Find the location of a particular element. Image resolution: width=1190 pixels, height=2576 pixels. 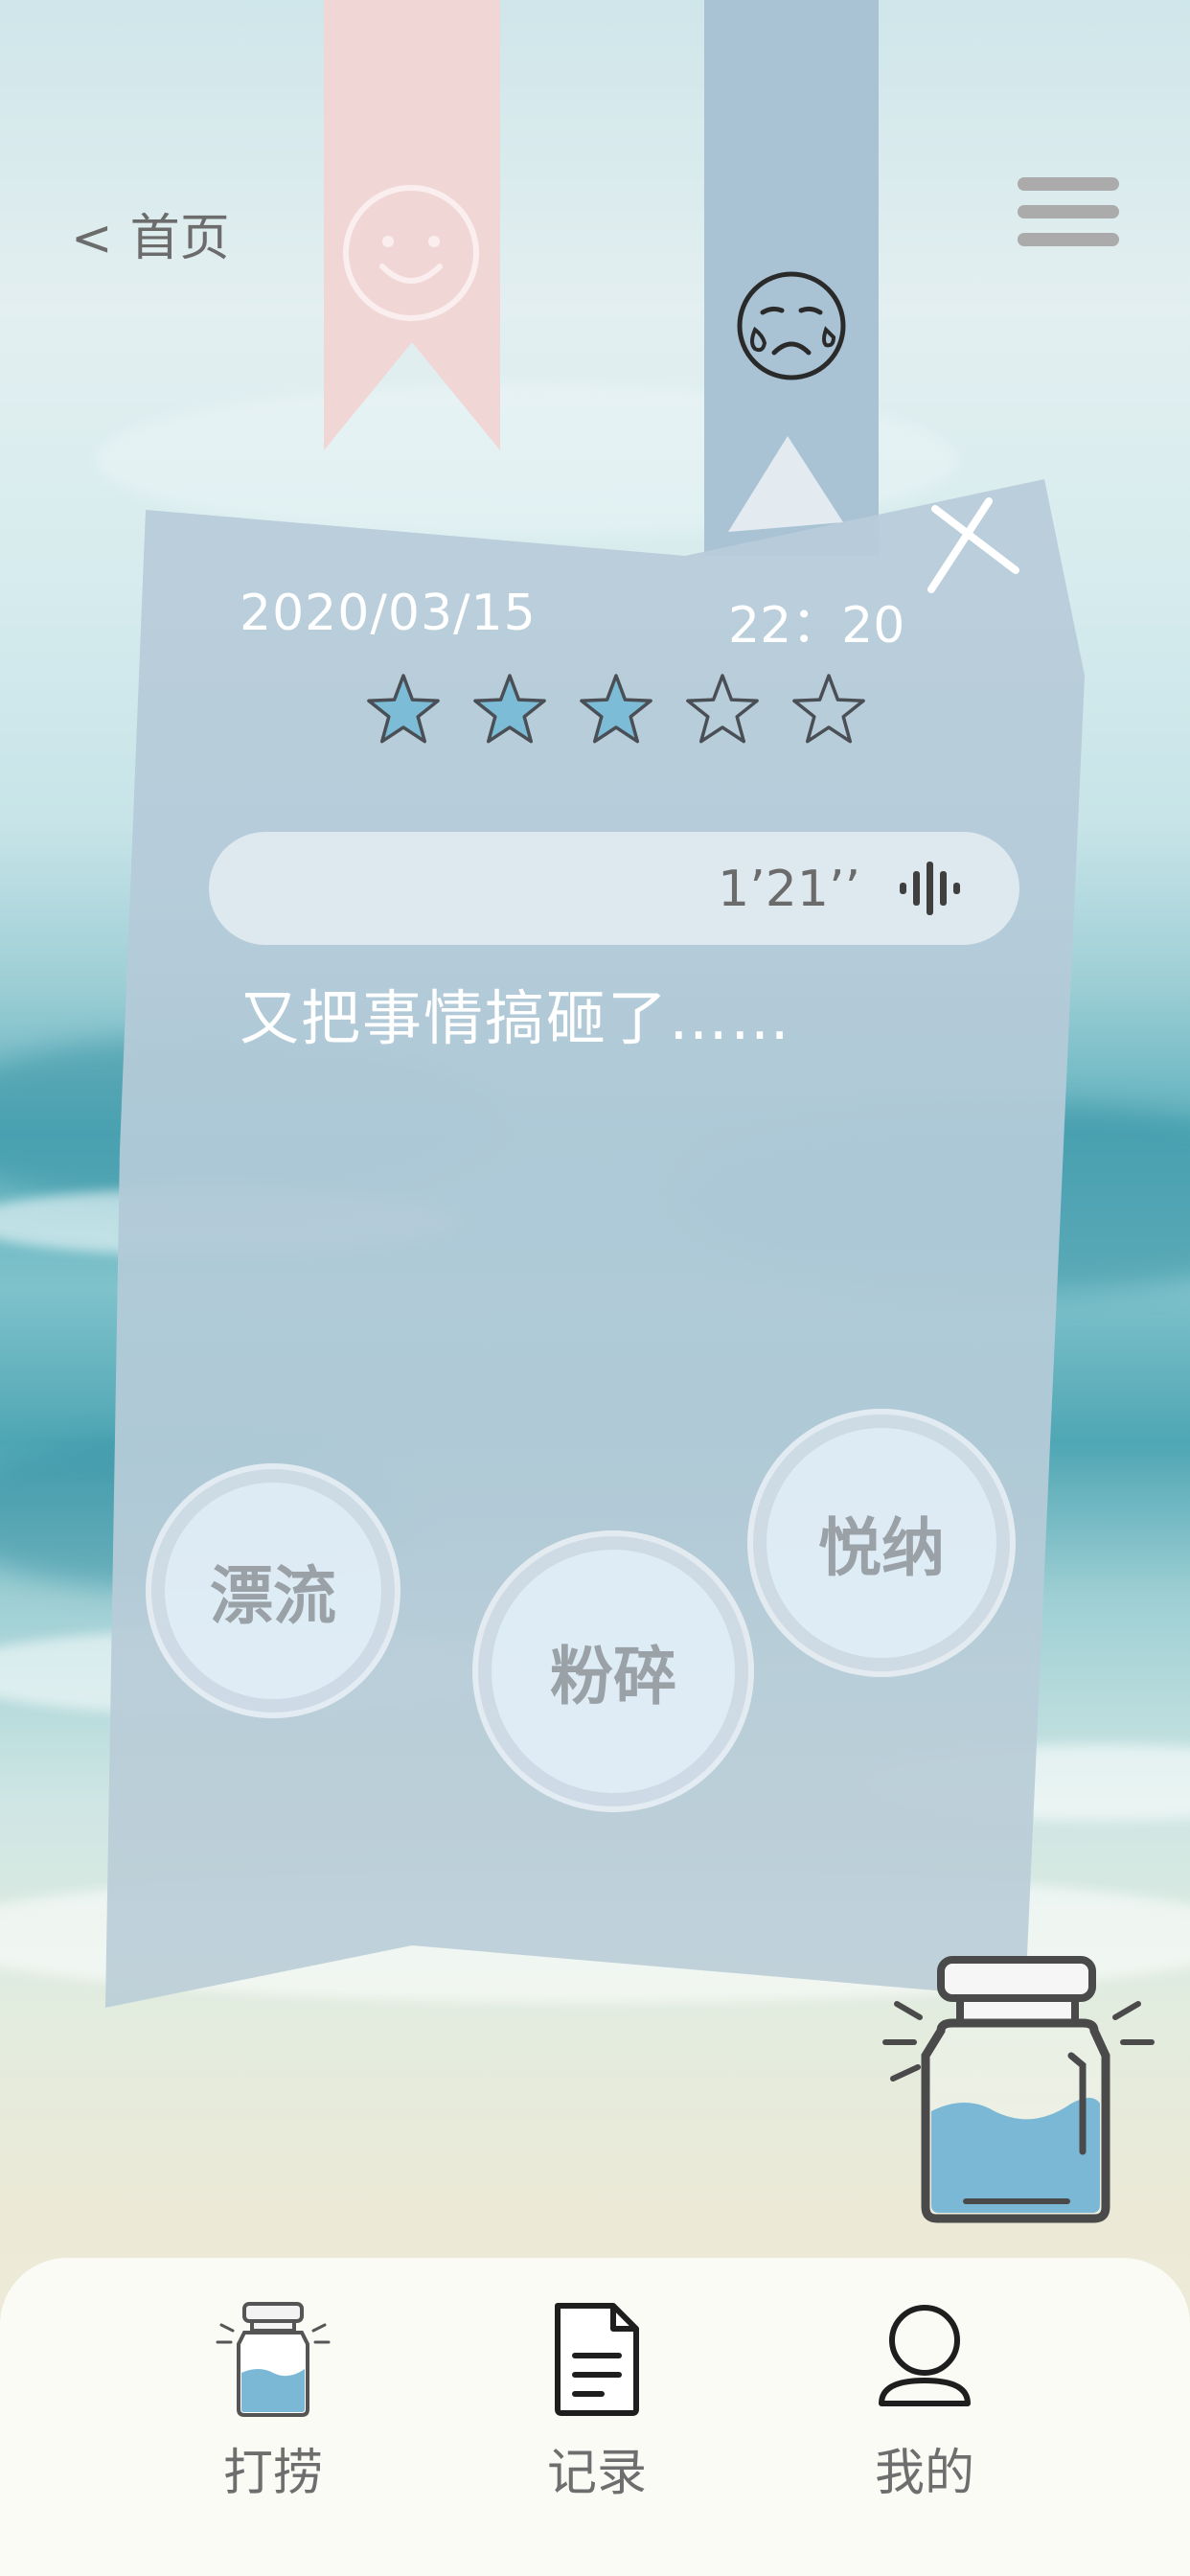

close-icon is located at coordinates (974, 548).